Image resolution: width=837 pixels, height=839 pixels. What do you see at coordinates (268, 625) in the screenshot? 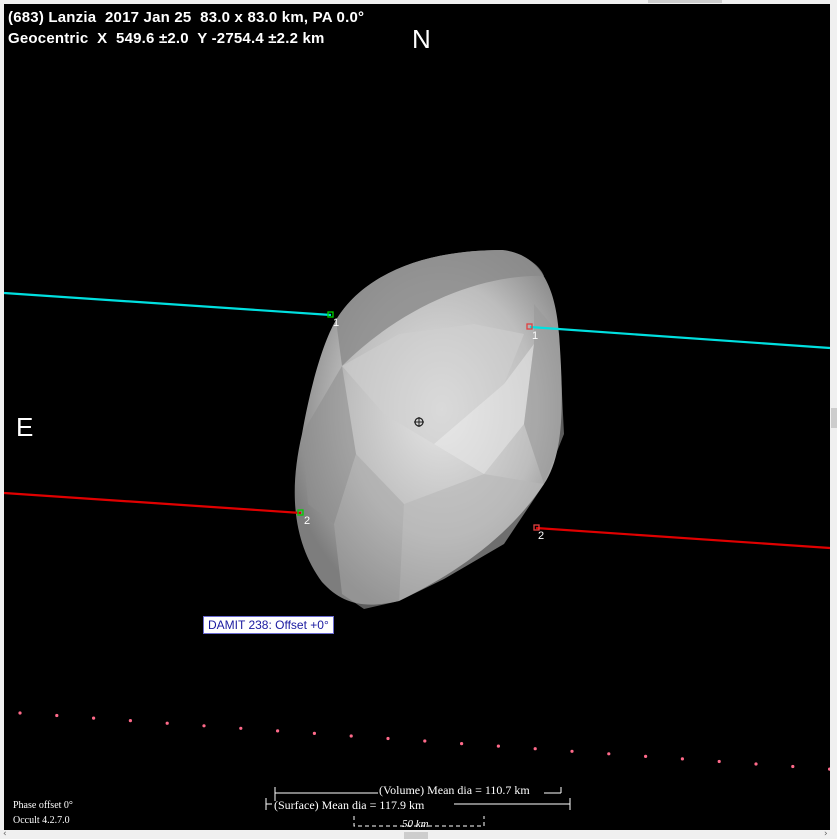
I see `model-label: DAMIT 238: Offset +0°` at bounding box center [268, 625].